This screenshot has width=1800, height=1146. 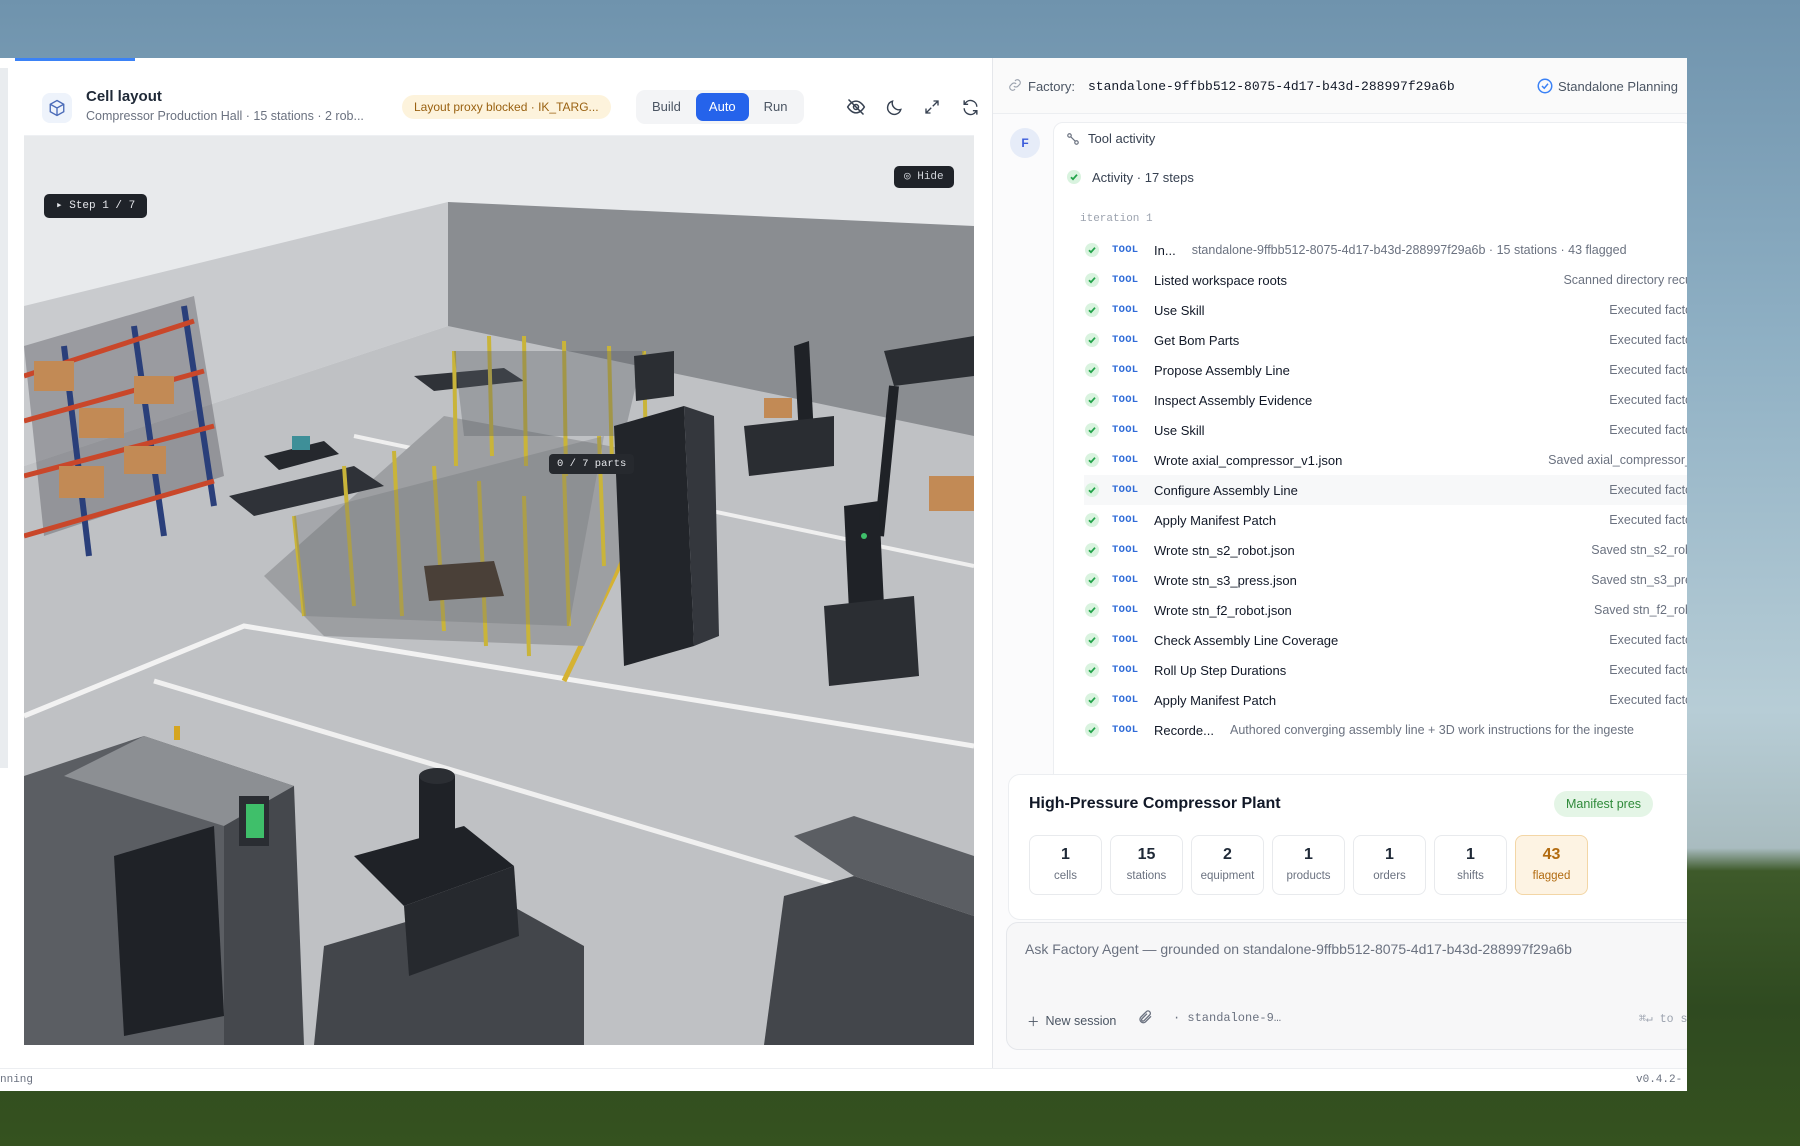 What do you see at coordinates (1223, 610) in the screenshot?
I see `tool-step-name: Wrote stn_f2_robot.json` at bounding box center [1223, 610].